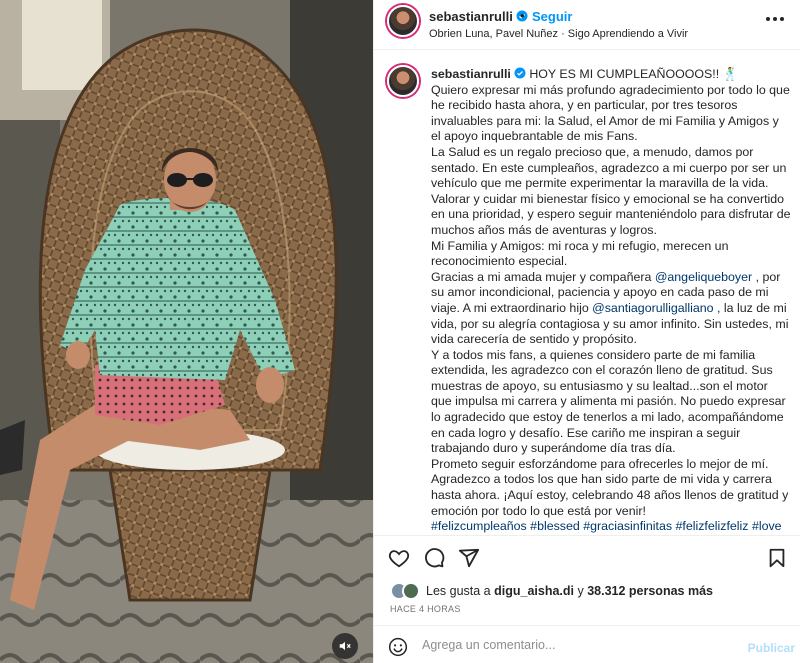 The image size is (800, 663). What do you see at coordinates (634, 74) in the screenshot?
I see `caption-headline: HOY ES MI CUMPLEAÑOOOOS!! 🕺` at bounding box center [634, 74].